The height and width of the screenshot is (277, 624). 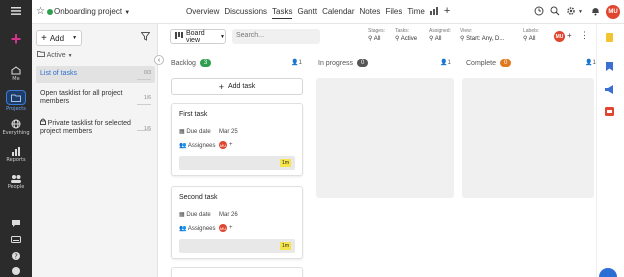 I want to click on filter-icon, so click(x=145, y=37).